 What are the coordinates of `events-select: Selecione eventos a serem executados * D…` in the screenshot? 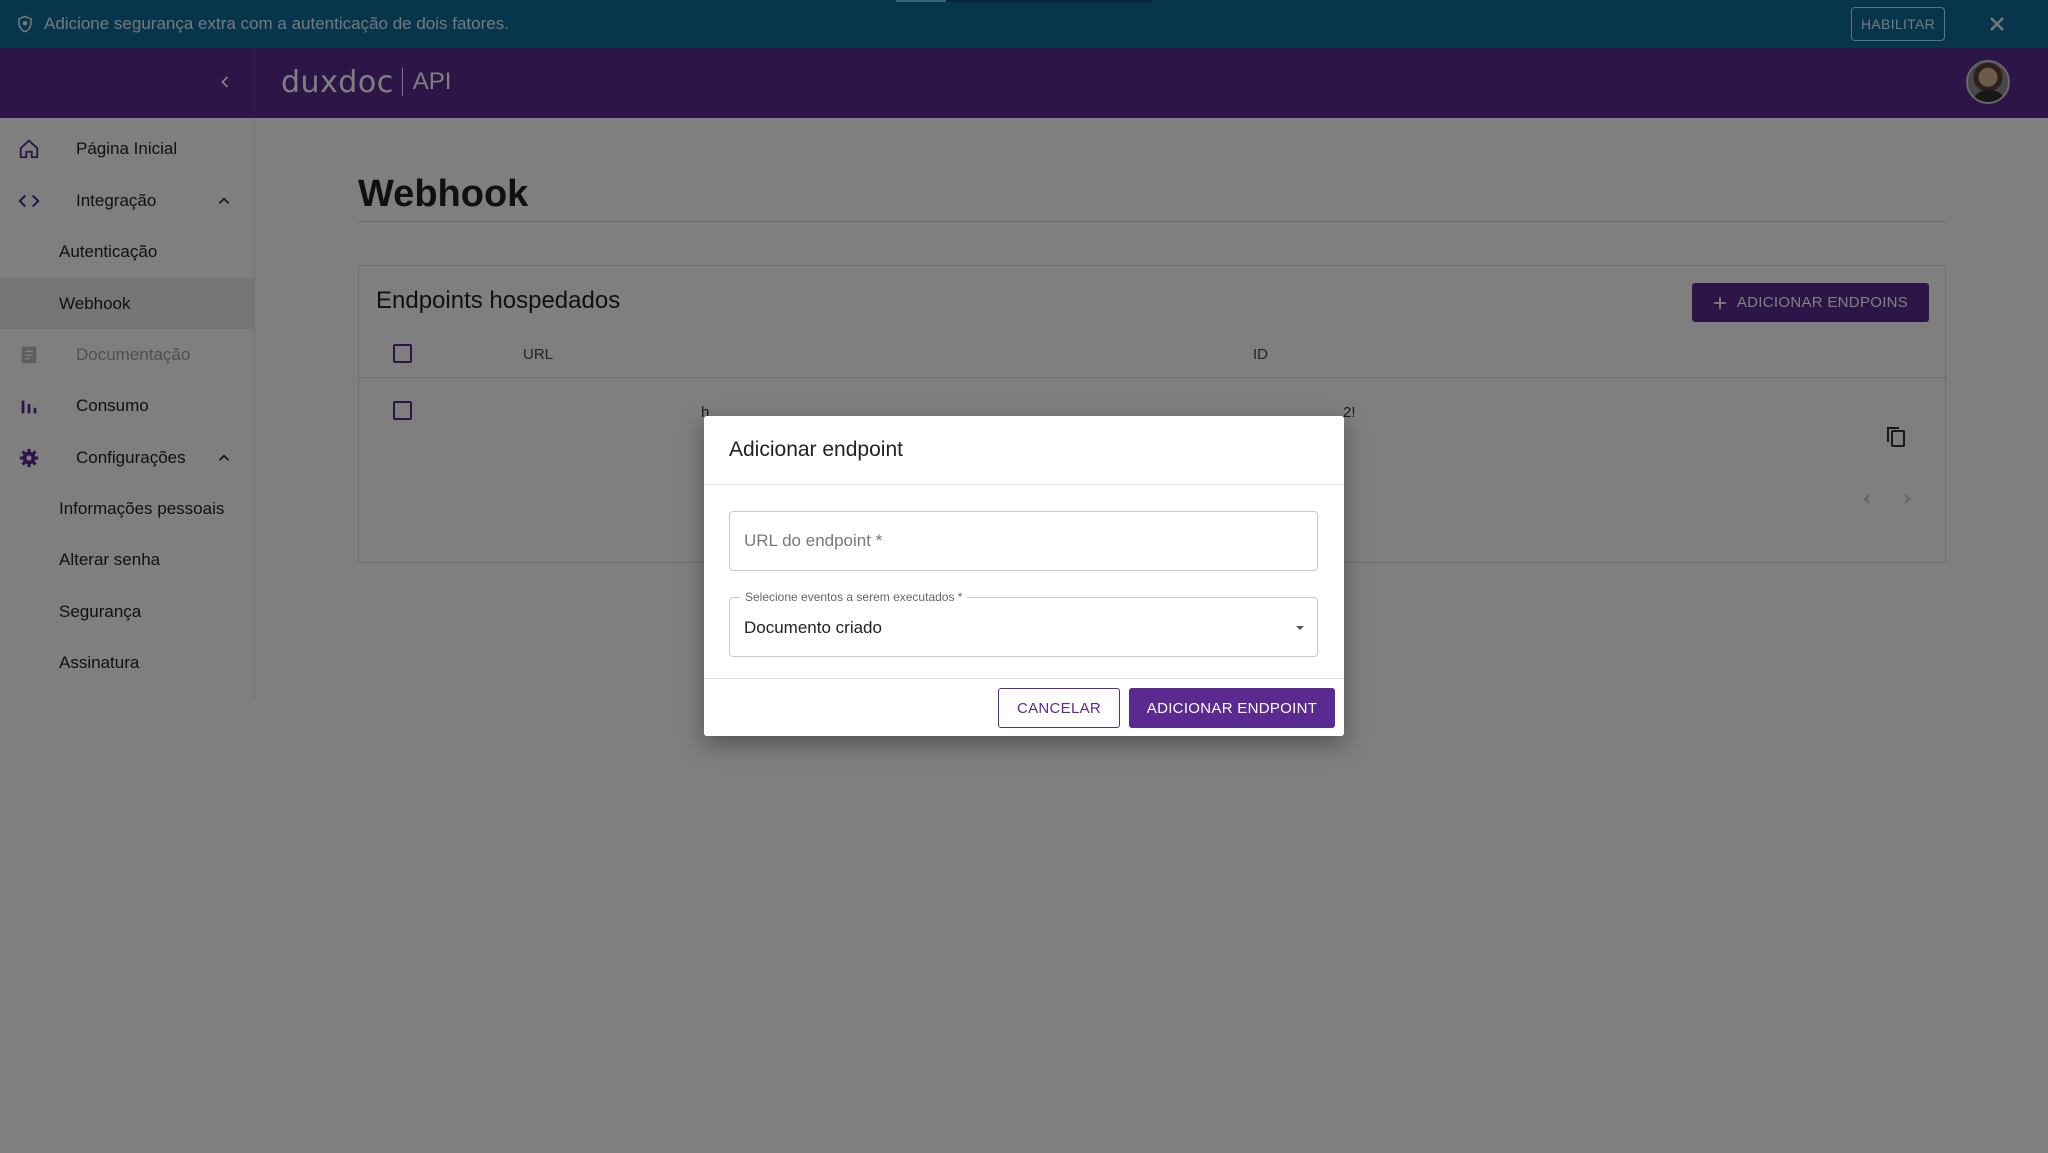 It's located at (1023, 623).